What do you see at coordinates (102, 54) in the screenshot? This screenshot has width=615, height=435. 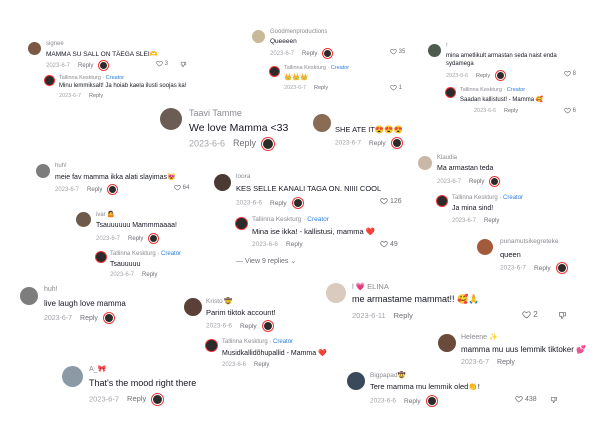 I see `comment-text: MAMMA SU SALL ON TÄEGA SLEI🫶` at bounding box center [102, 54].